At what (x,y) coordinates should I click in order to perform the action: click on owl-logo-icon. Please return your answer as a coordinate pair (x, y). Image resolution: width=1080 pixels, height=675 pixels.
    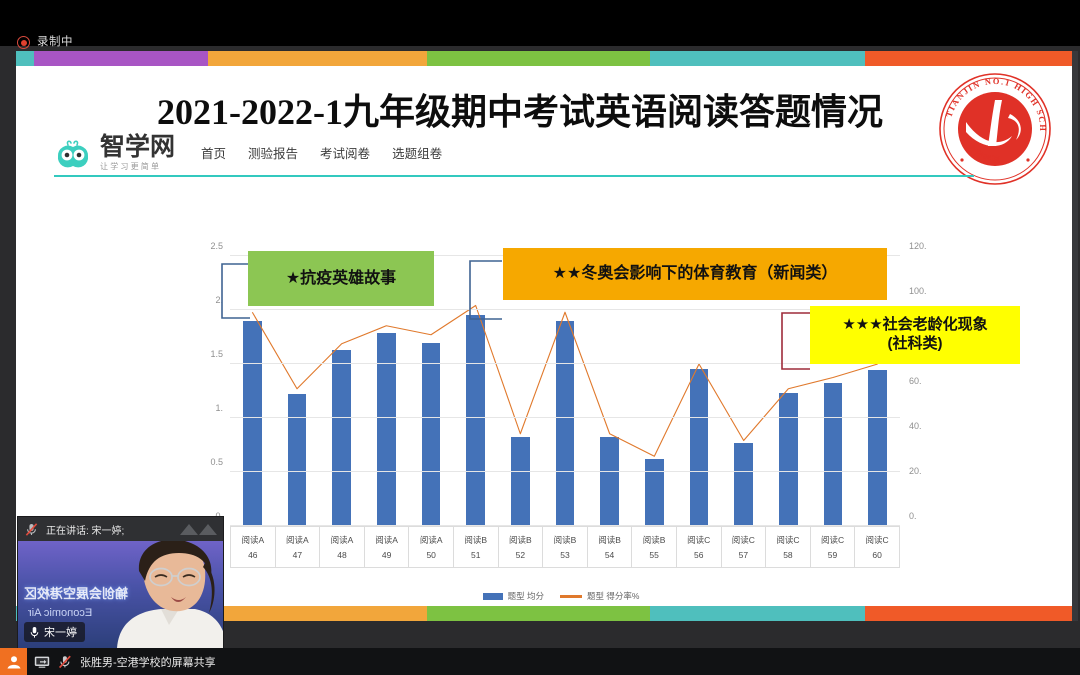
    Looking at the image, I should click on (74, 155).